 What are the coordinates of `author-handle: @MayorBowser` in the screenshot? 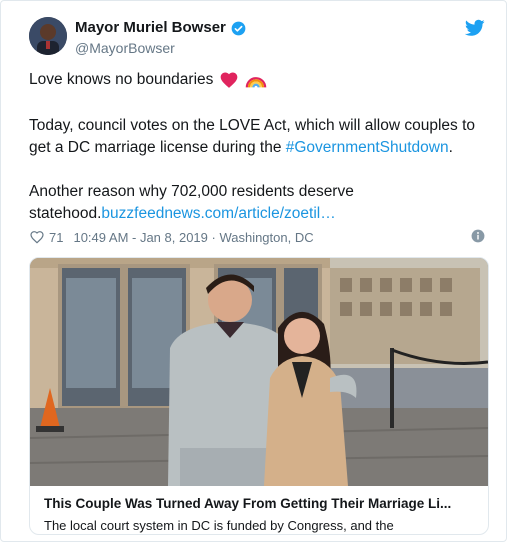 It's located at (160, 48).